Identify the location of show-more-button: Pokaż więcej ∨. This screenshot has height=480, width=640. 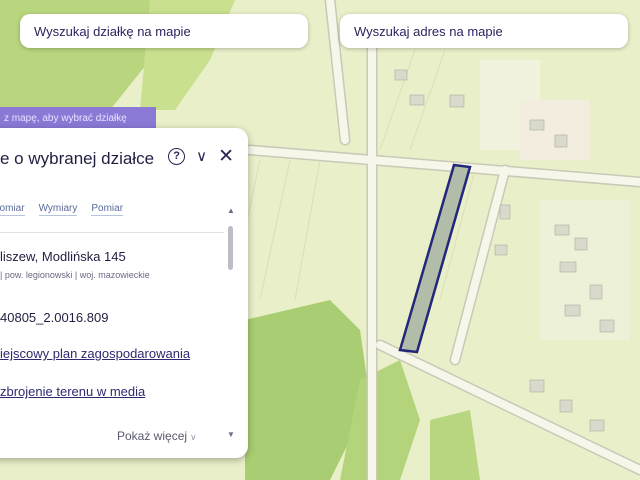
(157, 436).